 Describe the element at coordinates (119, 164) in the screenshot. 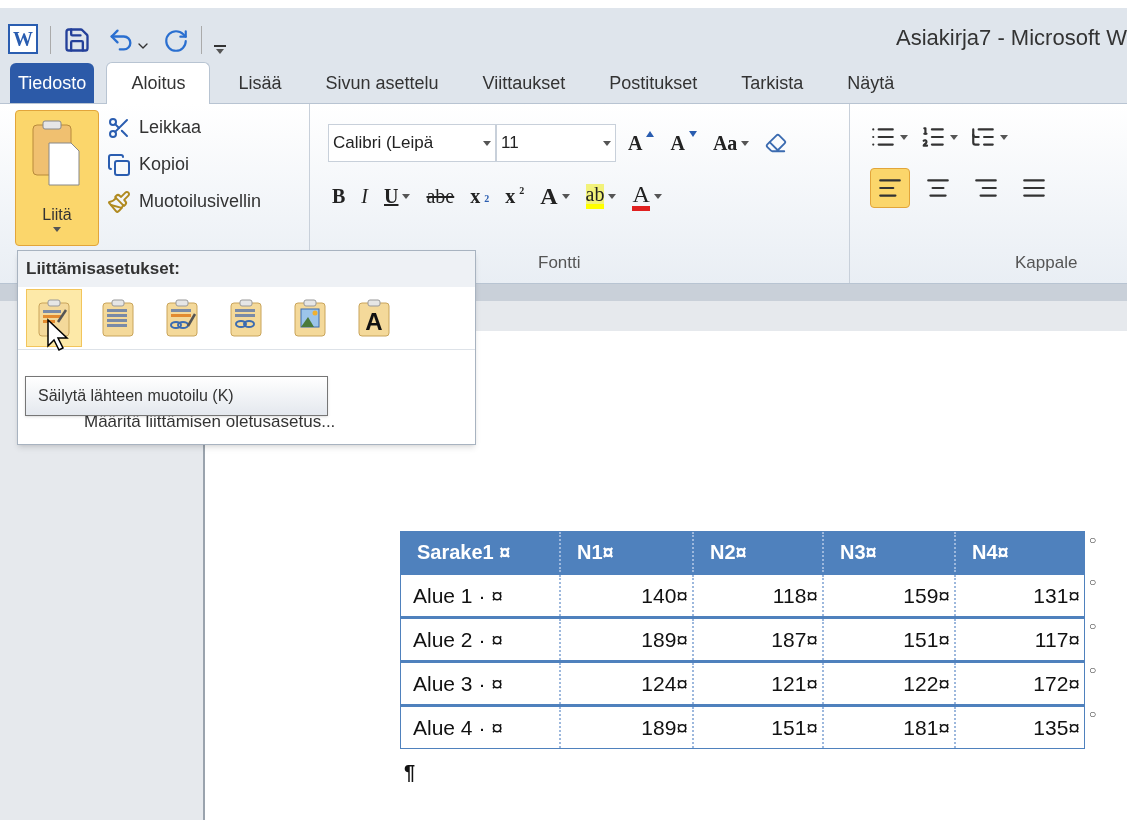

I see `copy-icon` at that location.